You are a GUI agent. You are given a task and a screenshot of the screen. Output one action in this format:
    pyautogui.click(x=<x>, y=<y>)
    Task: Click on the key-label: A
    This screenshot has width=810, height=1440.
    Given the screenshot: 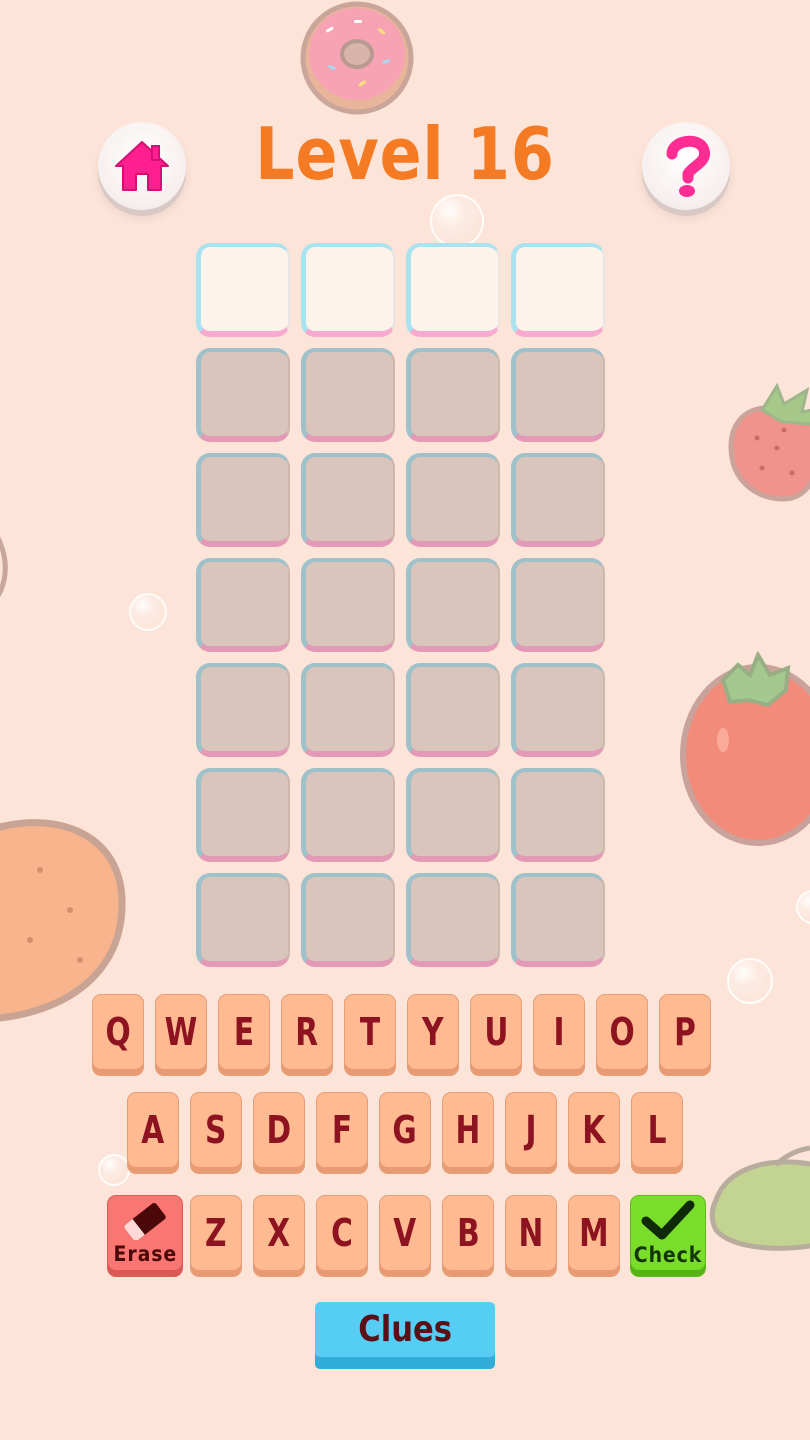 What is the action you would take?
    pyautogui.click(x=153, y=1130)
    